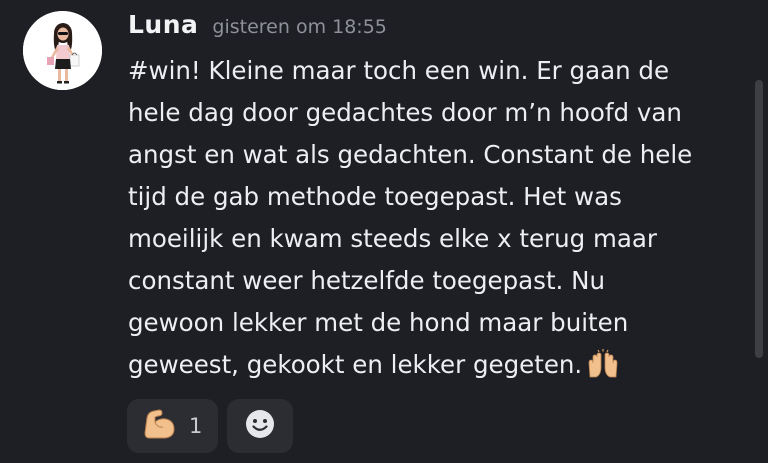 The height and width of the screenshot is (463, 768). I want to click on avatar-illustration, so click(62, 50).